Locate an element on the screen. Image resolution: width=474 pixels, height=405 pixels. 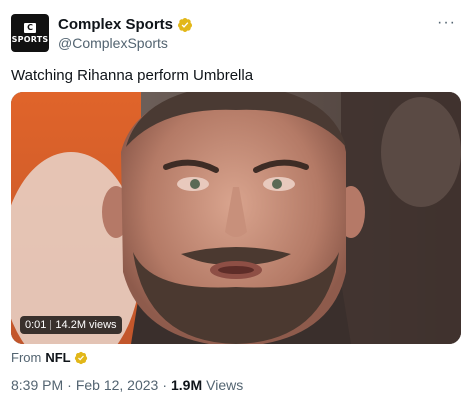
avatar: C SPORTS is located at coordinates (30, 33).